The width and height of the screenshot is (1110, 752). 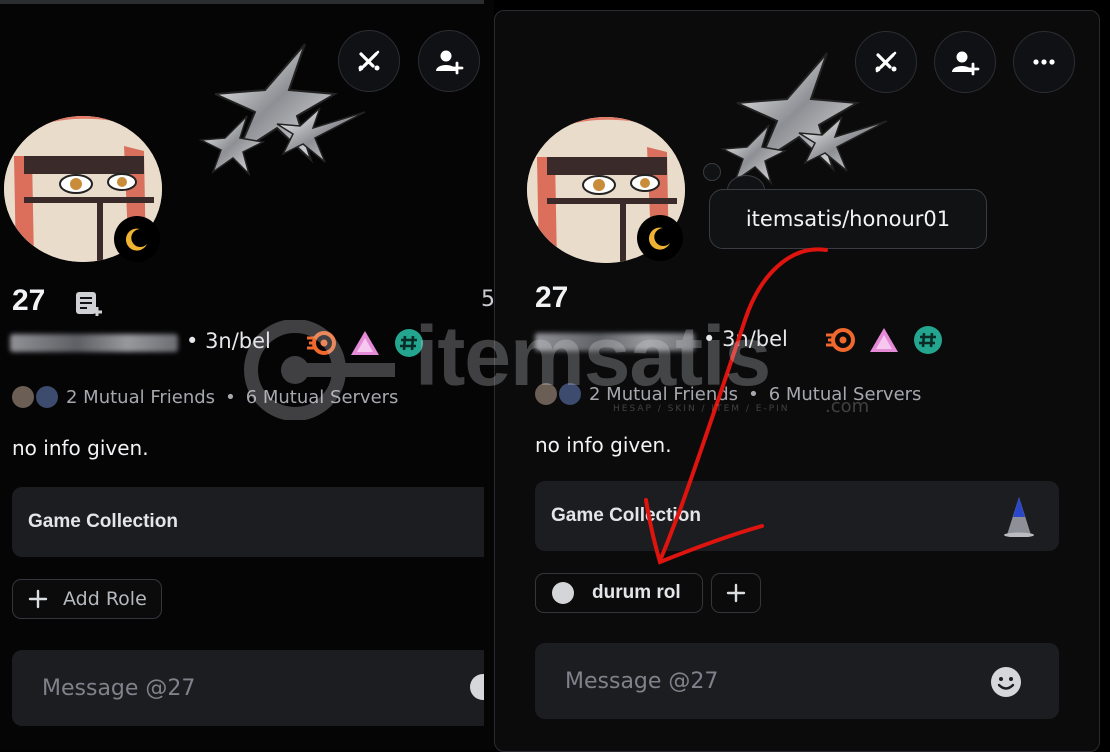 What do you see at coordinates (736, 406) in the screenshot?
I see `annotation-arrow` at bounding box center [736, 406].